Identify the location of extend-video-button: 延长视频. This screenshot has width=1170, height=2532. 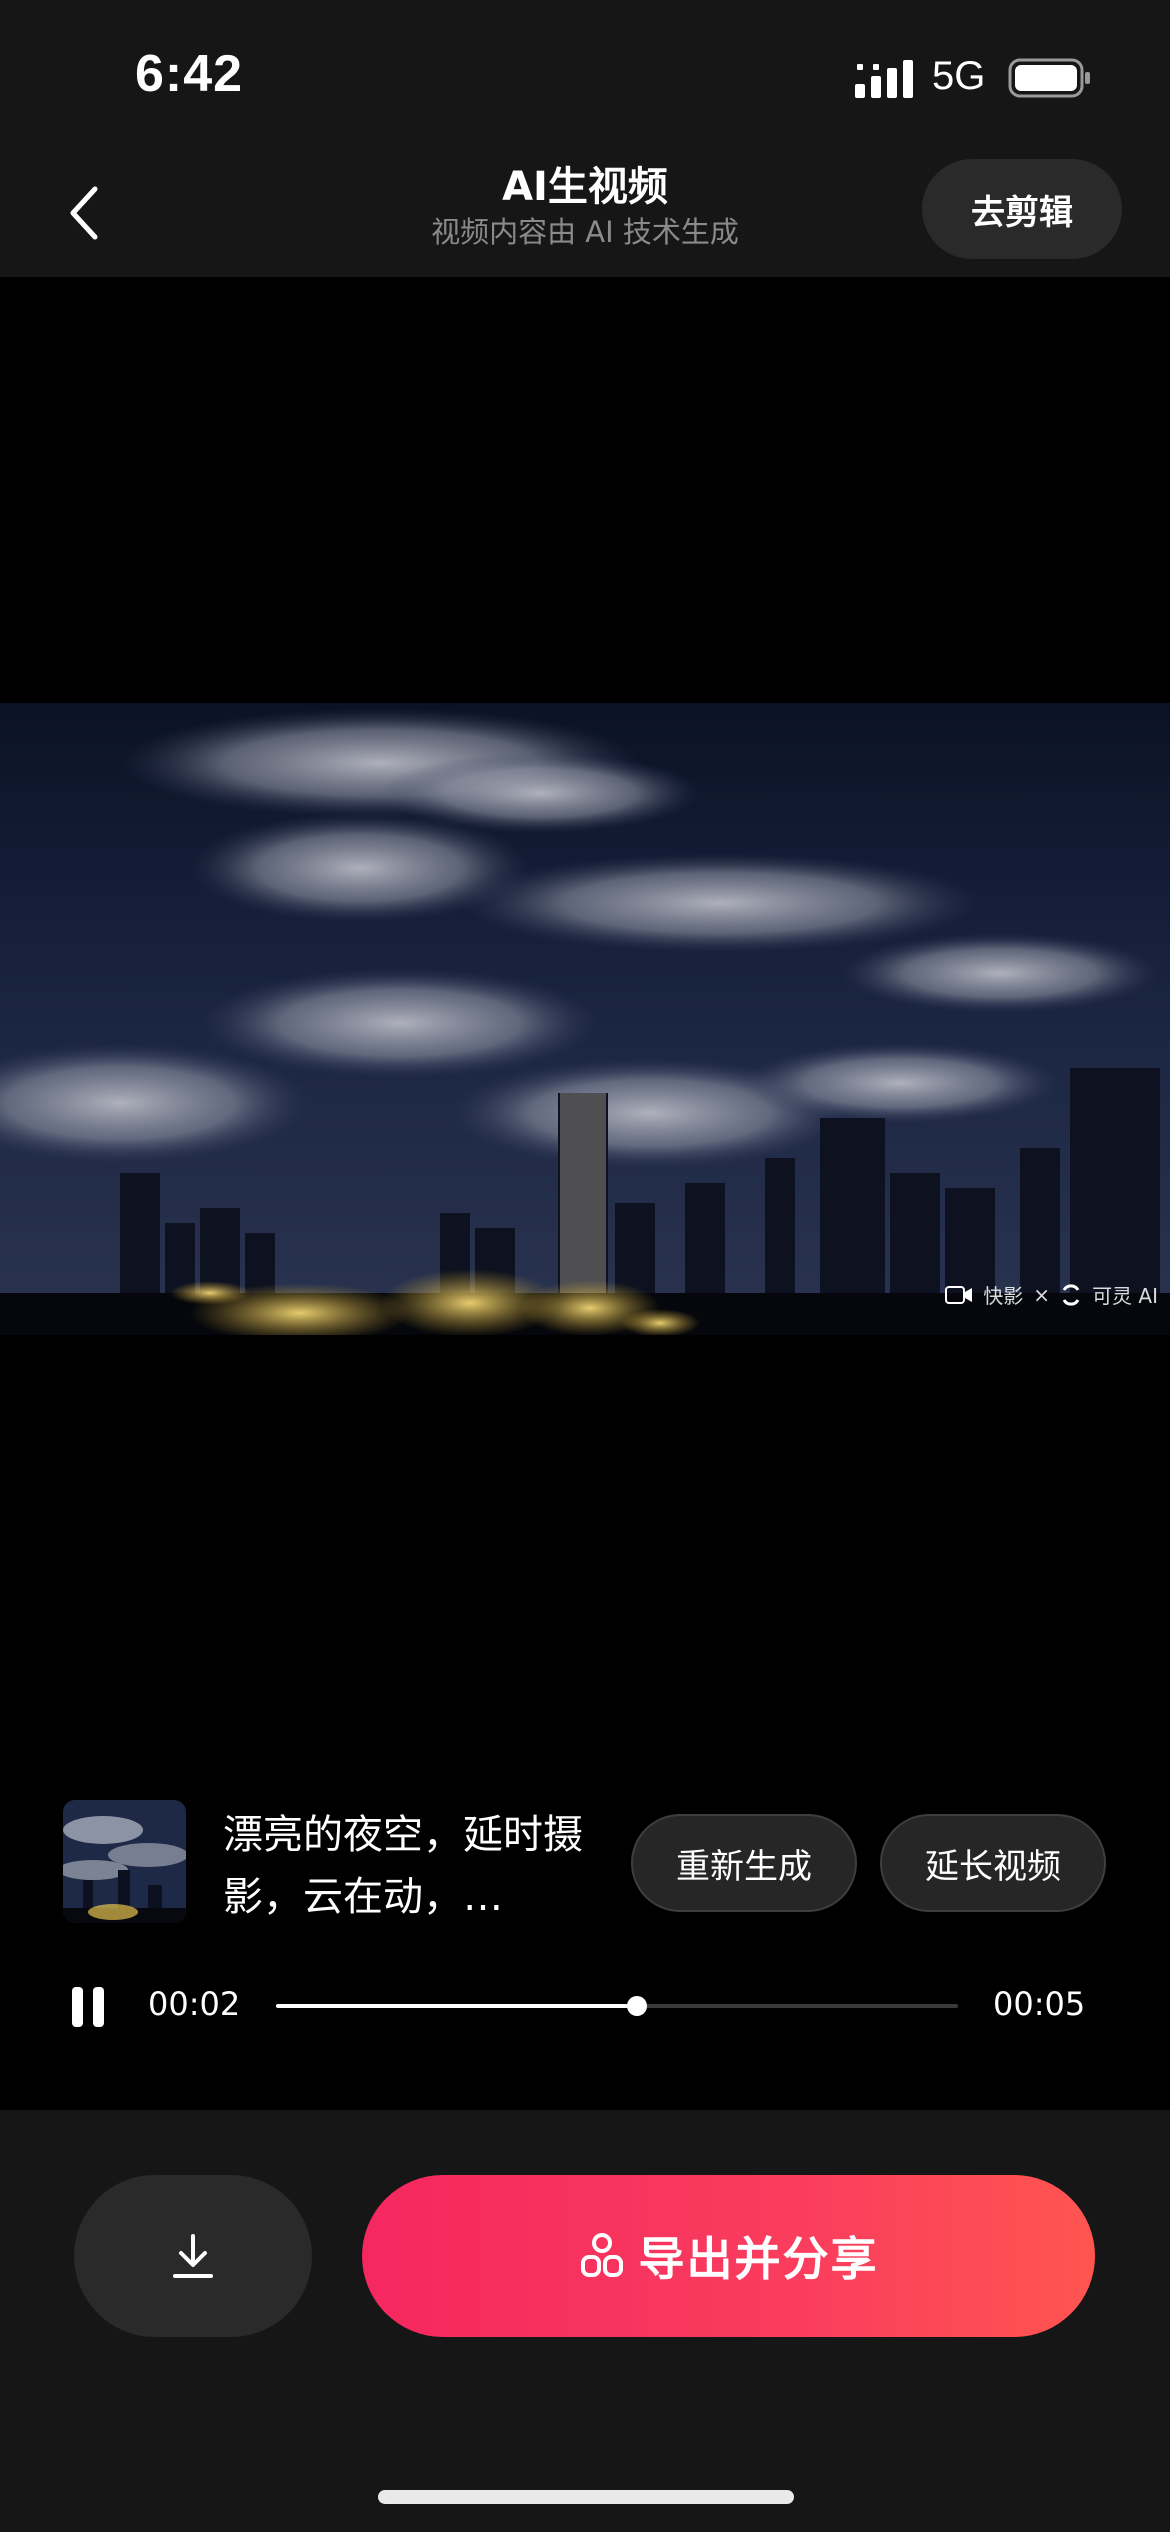
(993, 1863).